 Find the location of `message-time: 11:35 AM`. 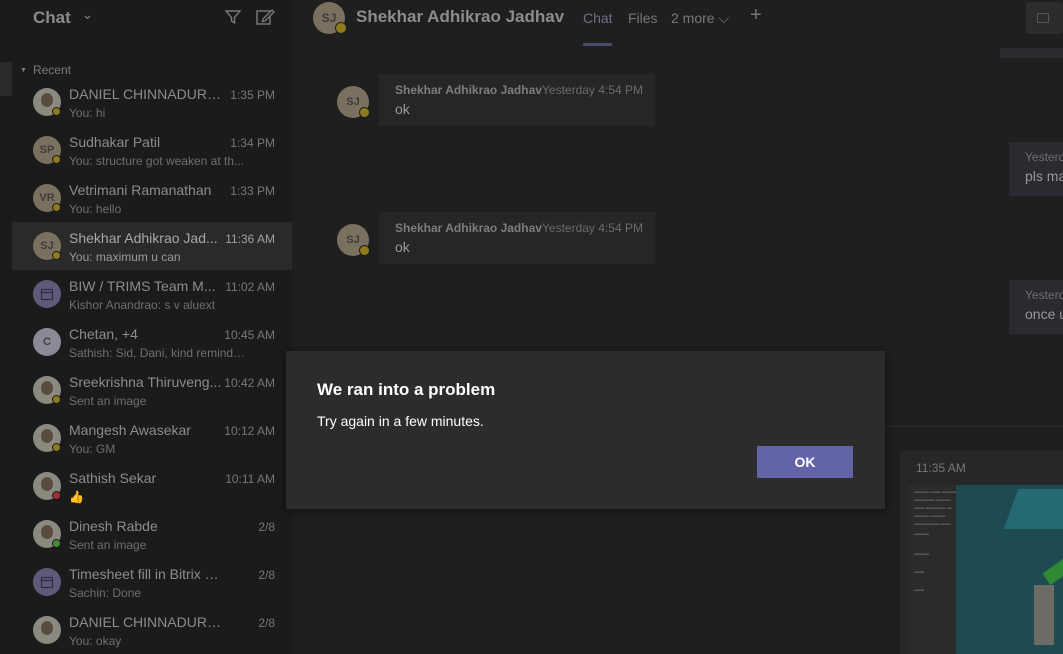

message-time: 11:35 AM is located at coordinates (941, 468).